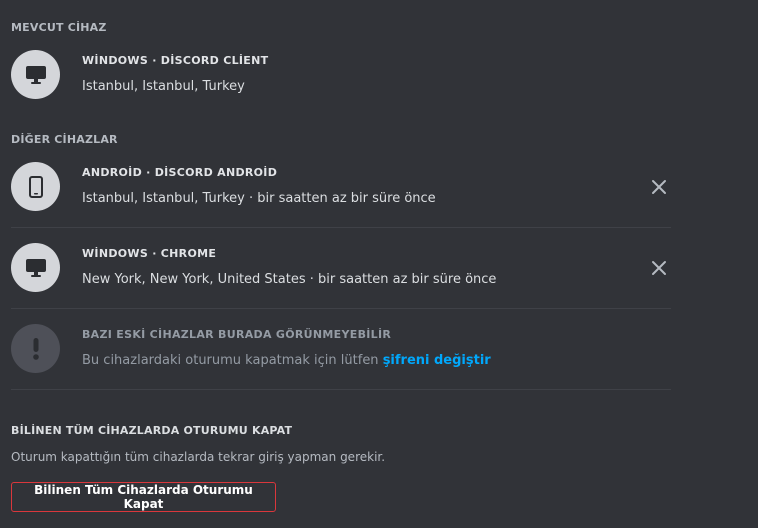 This screenshot has width=758, height=528. What do you see at coordinates (152, 430) in the screenshot?
I see `logout-all-title: BİLİNEN TÜM CİHAZLARDA OTURUMU KAPAT` at bounding box center [152, 430].